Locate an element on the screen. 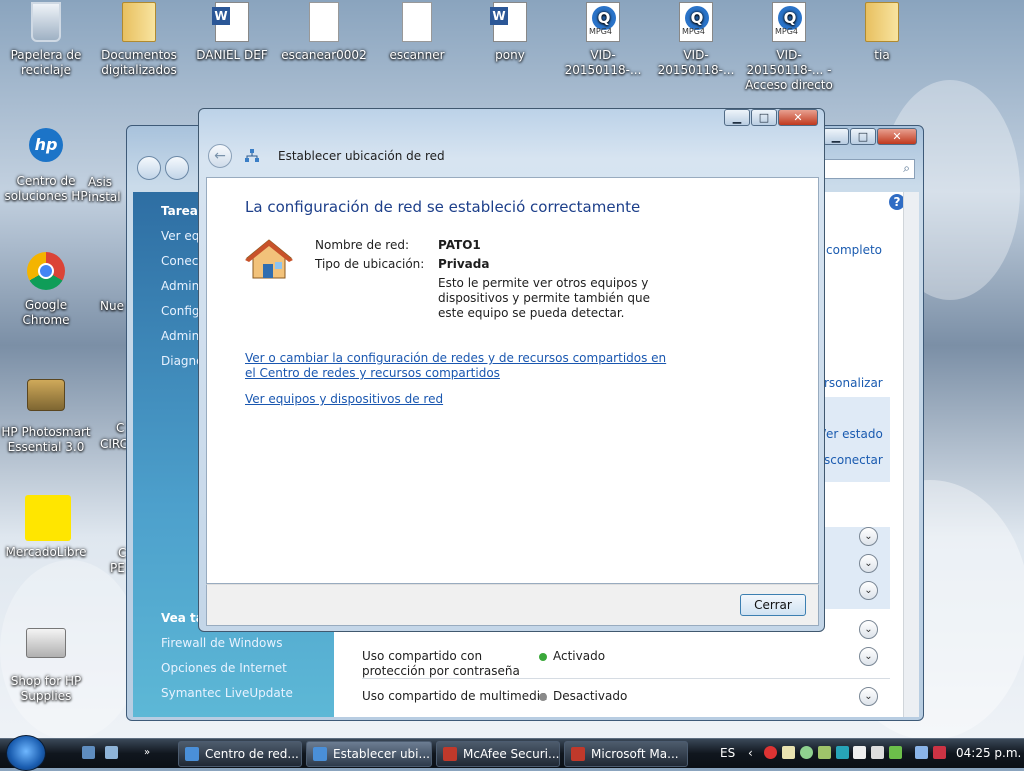 This screenshot has height=771, width=1024. close-dialog-button: Cerrar is located at coordinates (773, 605).